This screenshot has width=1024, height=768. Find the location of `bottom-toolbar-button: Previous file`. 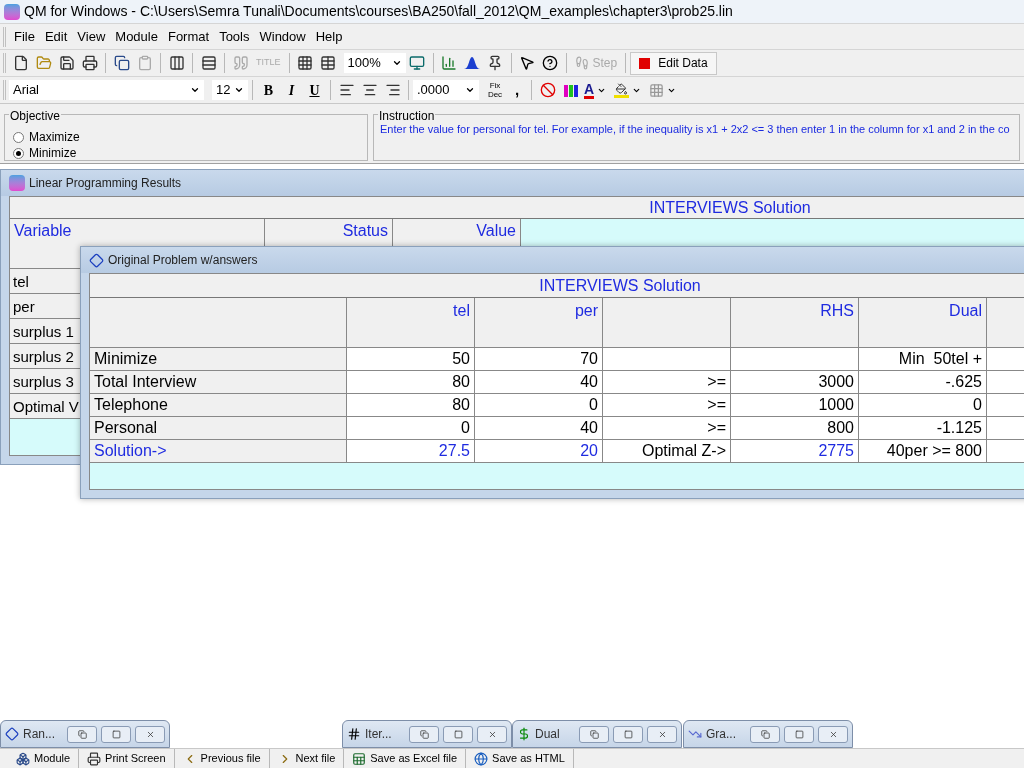

bottom-toolbar-button: Previous file is located at coordinates (221, 758).